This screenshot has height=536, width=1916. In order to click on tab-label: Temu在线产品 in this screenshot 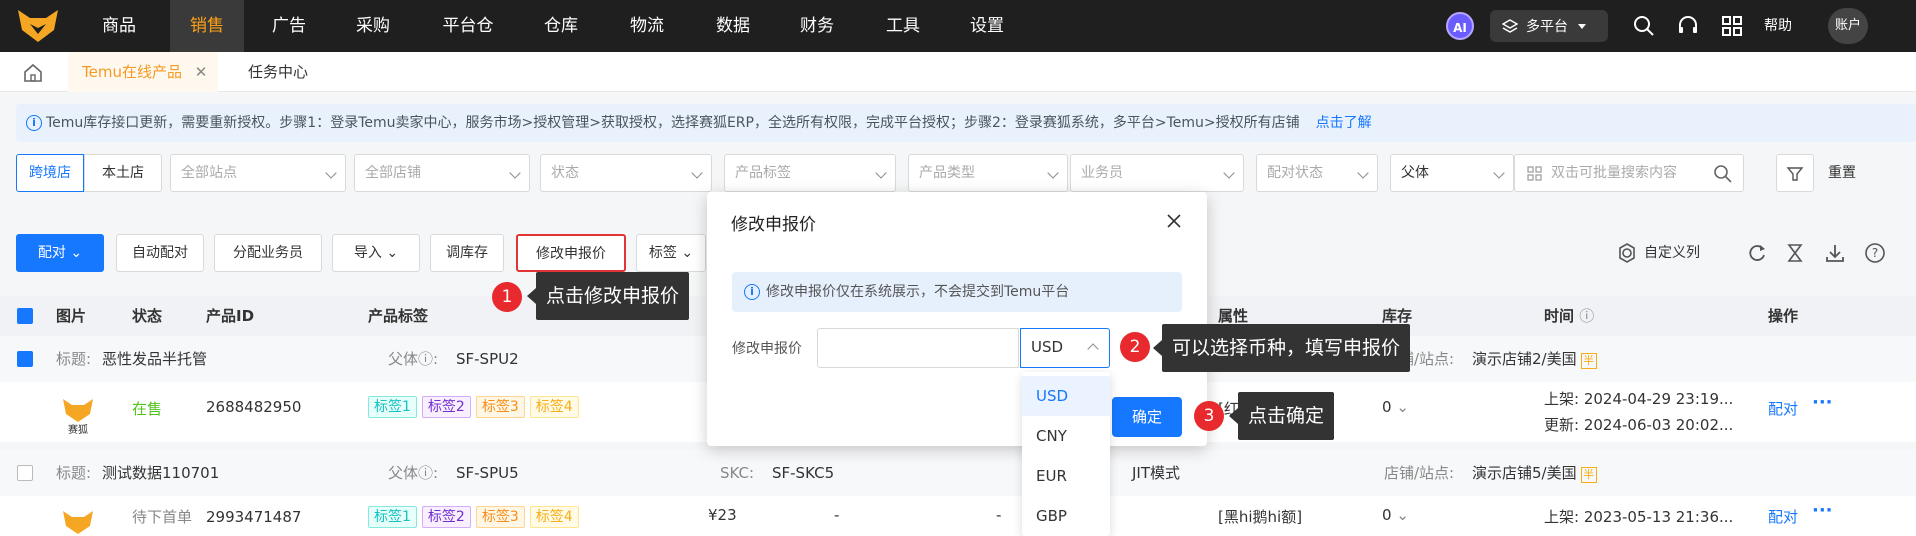, I will do `click(132, 72)`.